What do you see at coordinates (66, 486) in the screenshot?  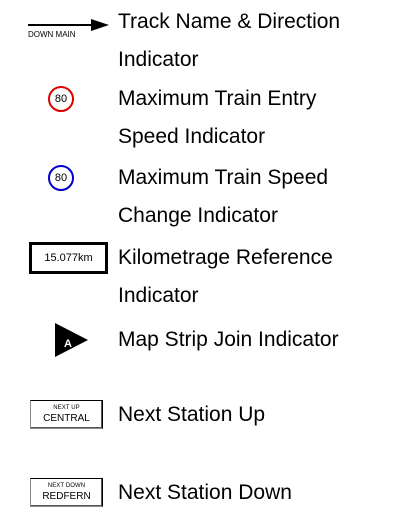 I see `next-down-caption: NEXT DOWN` at bounding box center [66, 486].